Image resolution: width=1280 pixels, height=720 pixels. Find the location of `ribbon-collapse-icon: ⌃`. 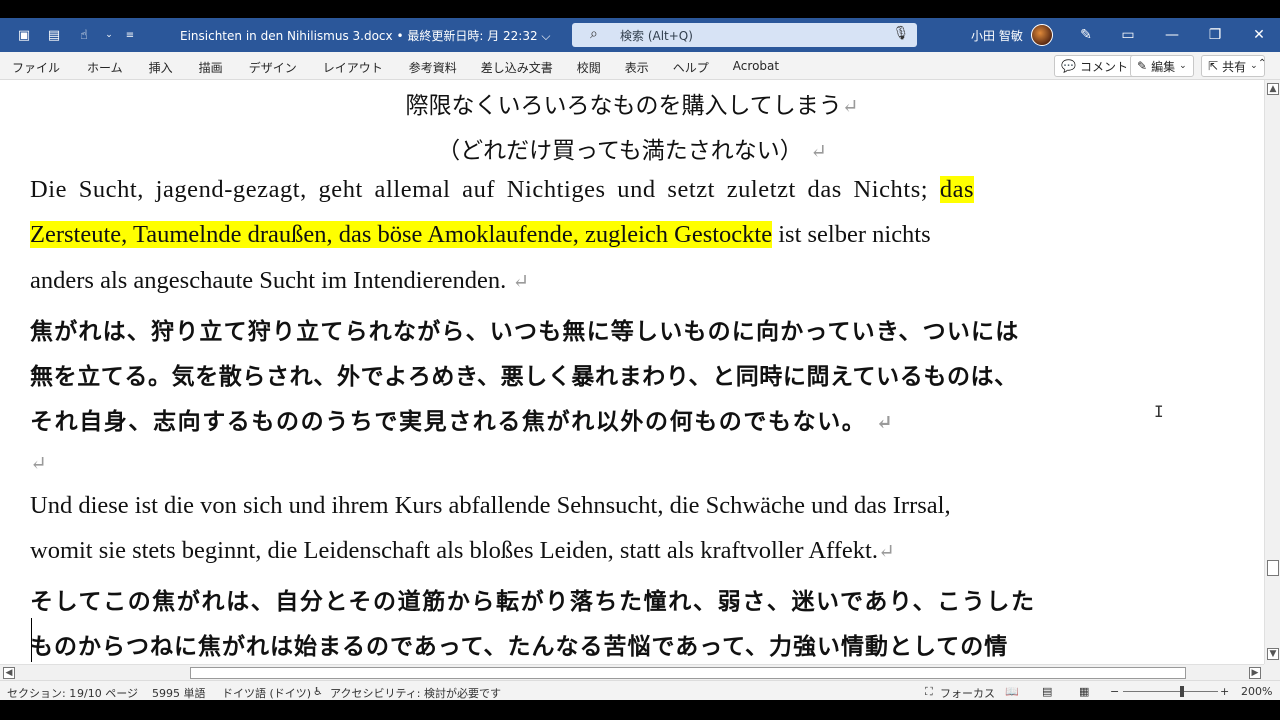

ribbon-collapse-icon: ⌃ is located at coordinates (1262, 63).